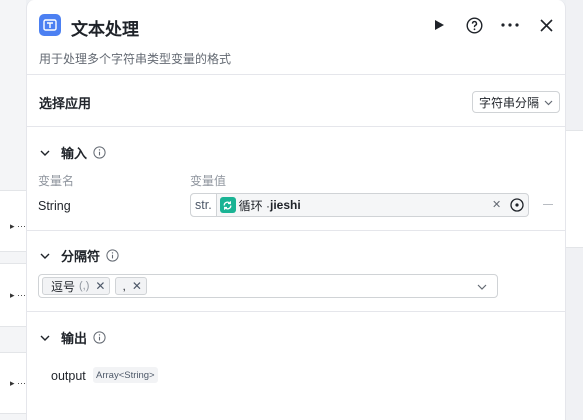  I want to click on chip-sub: (,), so click(84, 286).